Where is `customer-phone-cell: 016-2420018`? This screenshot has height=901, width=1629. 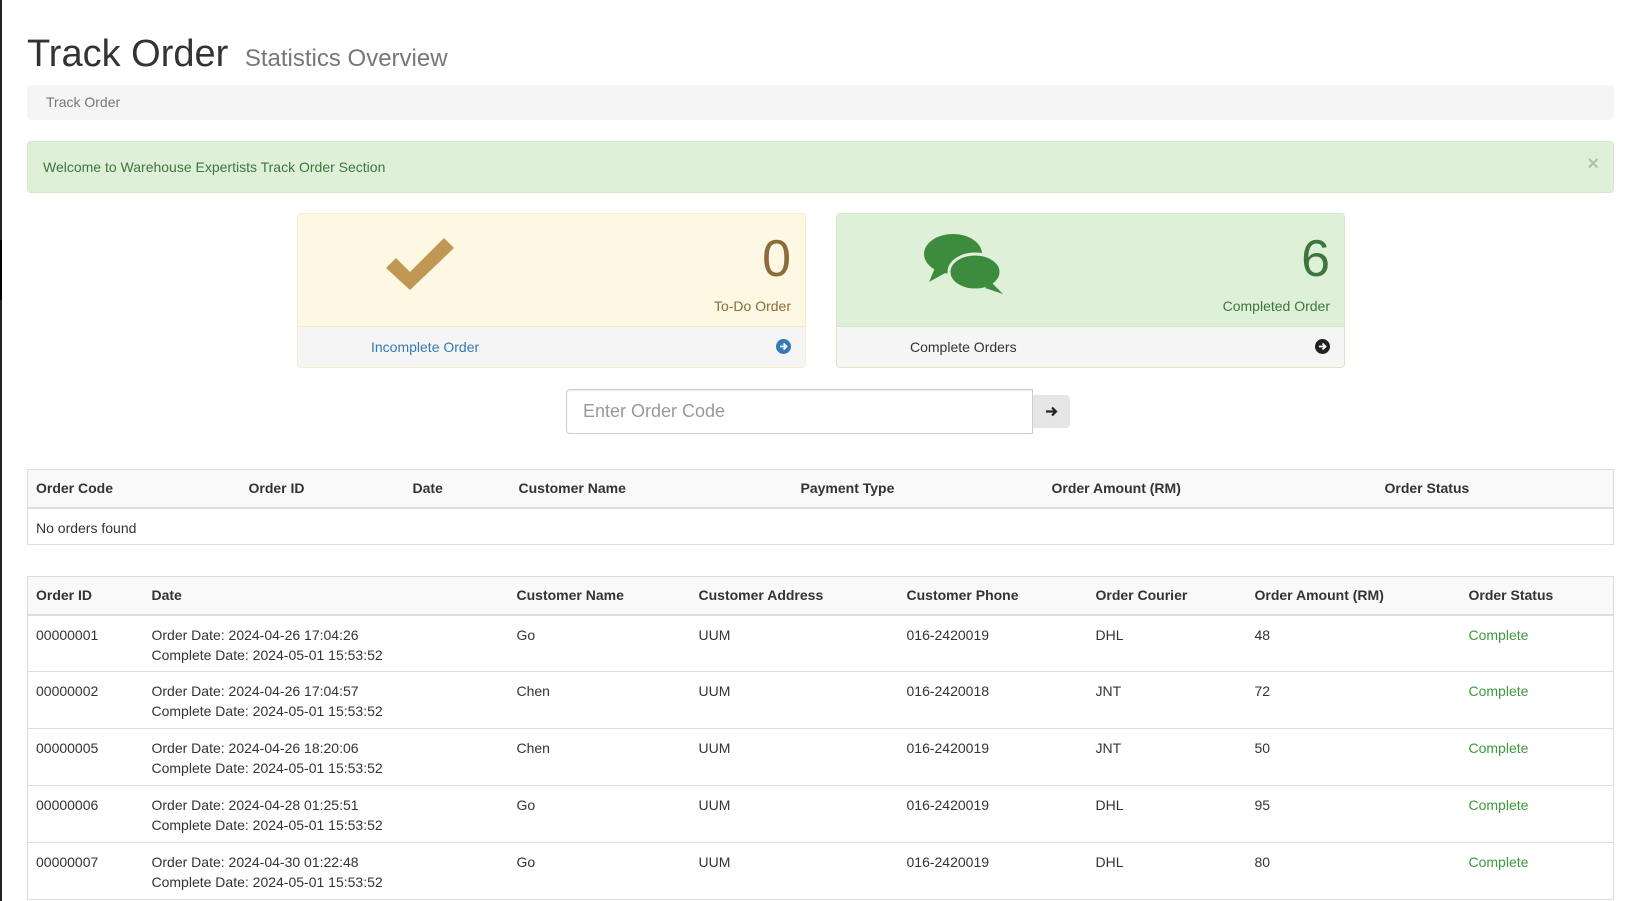
customer-phone-cell: 016-2420018 is located at coordinates (993, 700).